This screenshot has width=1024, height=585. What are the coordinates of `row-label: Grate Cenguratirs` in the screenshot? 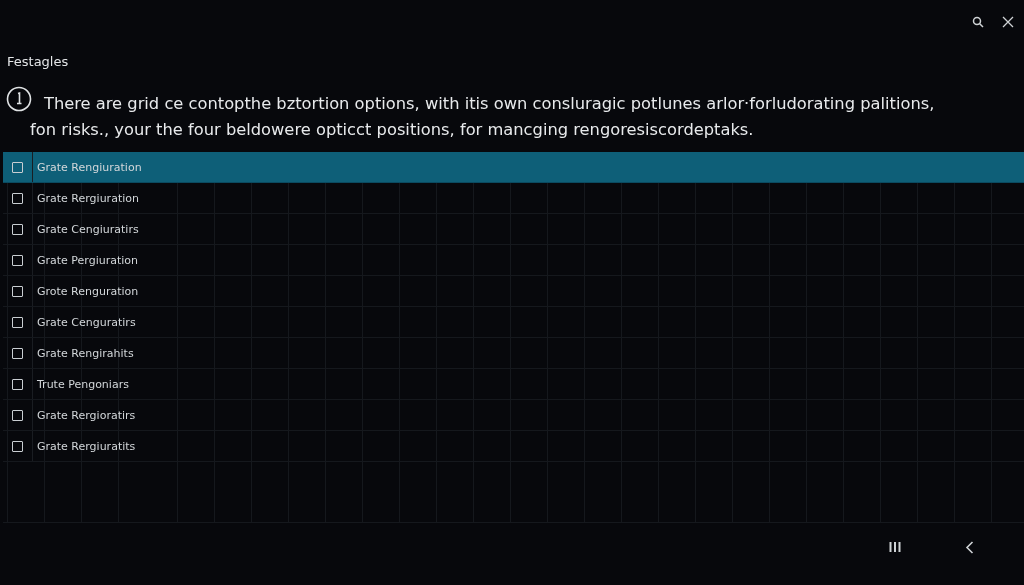 It's located at (86, 322).